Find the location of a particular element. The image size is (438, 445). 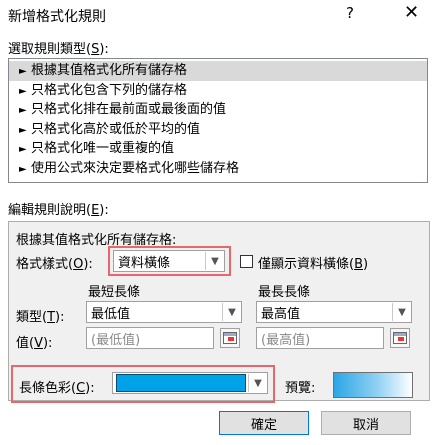

bar-color-dropdown: ▼ is located at coordinates (190, 383).